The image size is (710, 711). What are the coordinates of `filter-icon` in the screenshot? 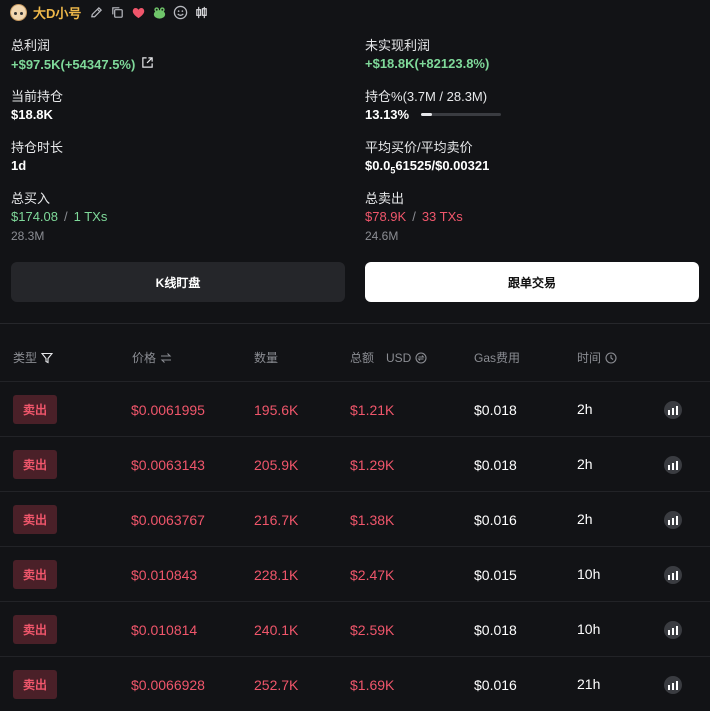 It's located at (47, 358).